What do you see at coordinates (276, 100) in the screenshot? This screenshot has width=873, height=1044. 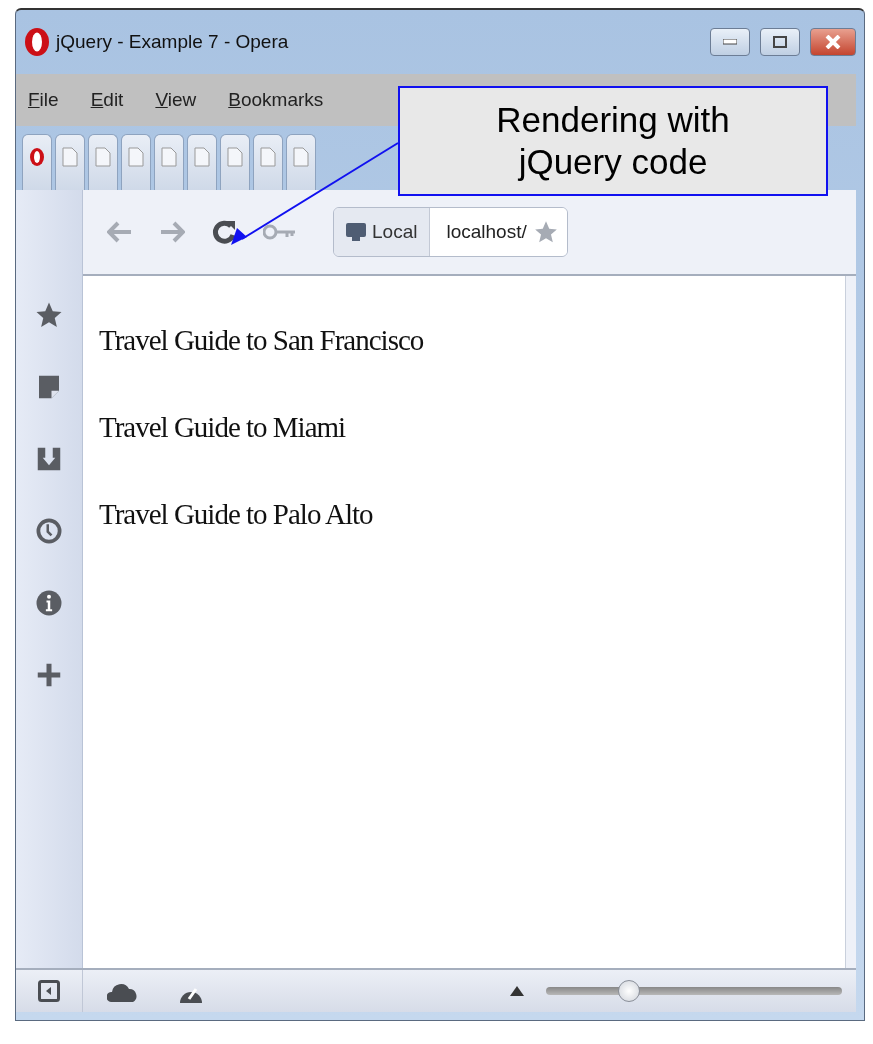 I see `menu-item: Bookmarks` at bounding box center [276, 100].